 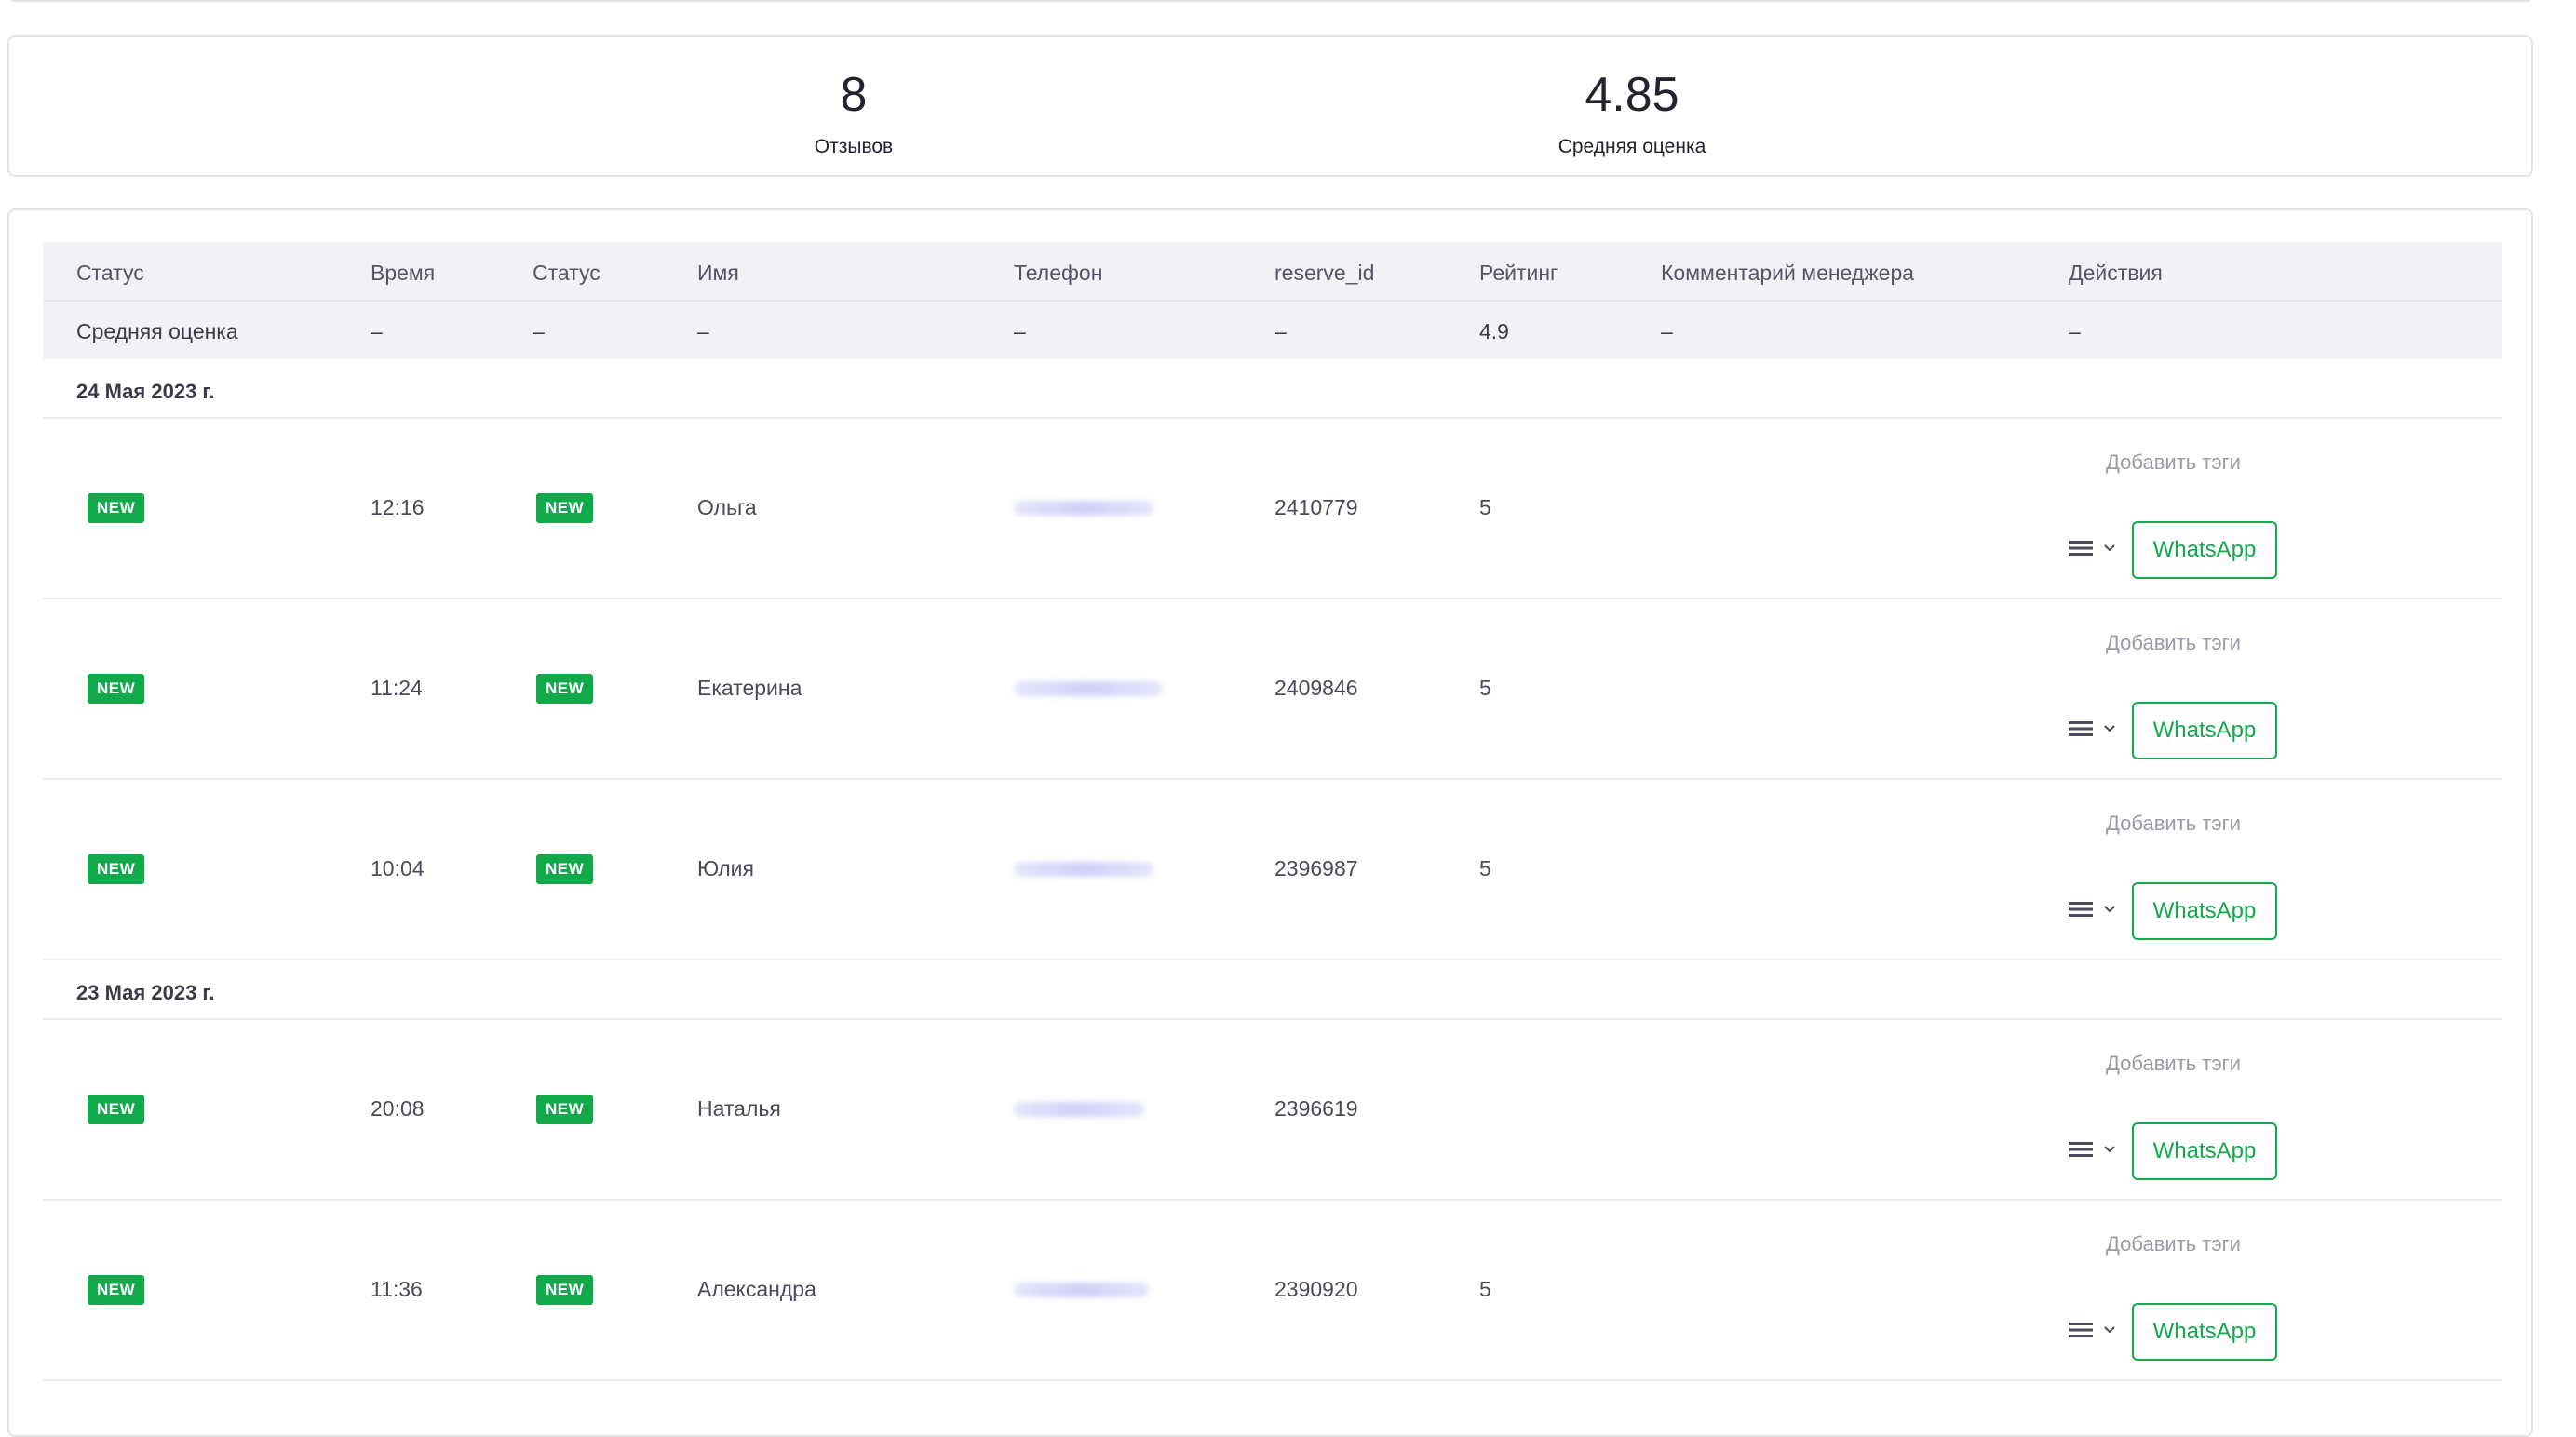 What do you see at coordinates (1632, 146) in the screenshot?
I see `avg-rating-label: Средняя оценка` at bounding box center [1632, 146].